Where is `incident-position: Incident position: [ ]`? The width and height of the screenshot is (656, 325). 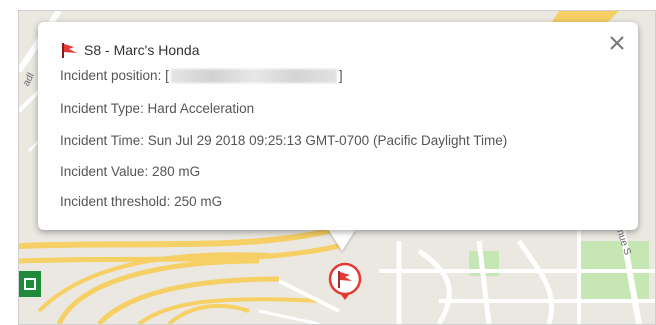
incident-position: Incident position: [ ] is located at coordinates (201, 75).